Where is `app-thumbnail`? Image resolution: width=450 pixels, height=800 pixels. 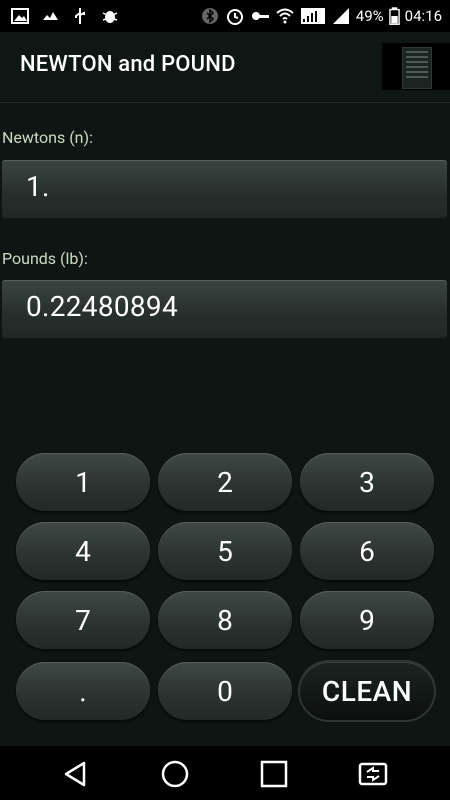
app-thumbnail is located at coordinates (416, 66).